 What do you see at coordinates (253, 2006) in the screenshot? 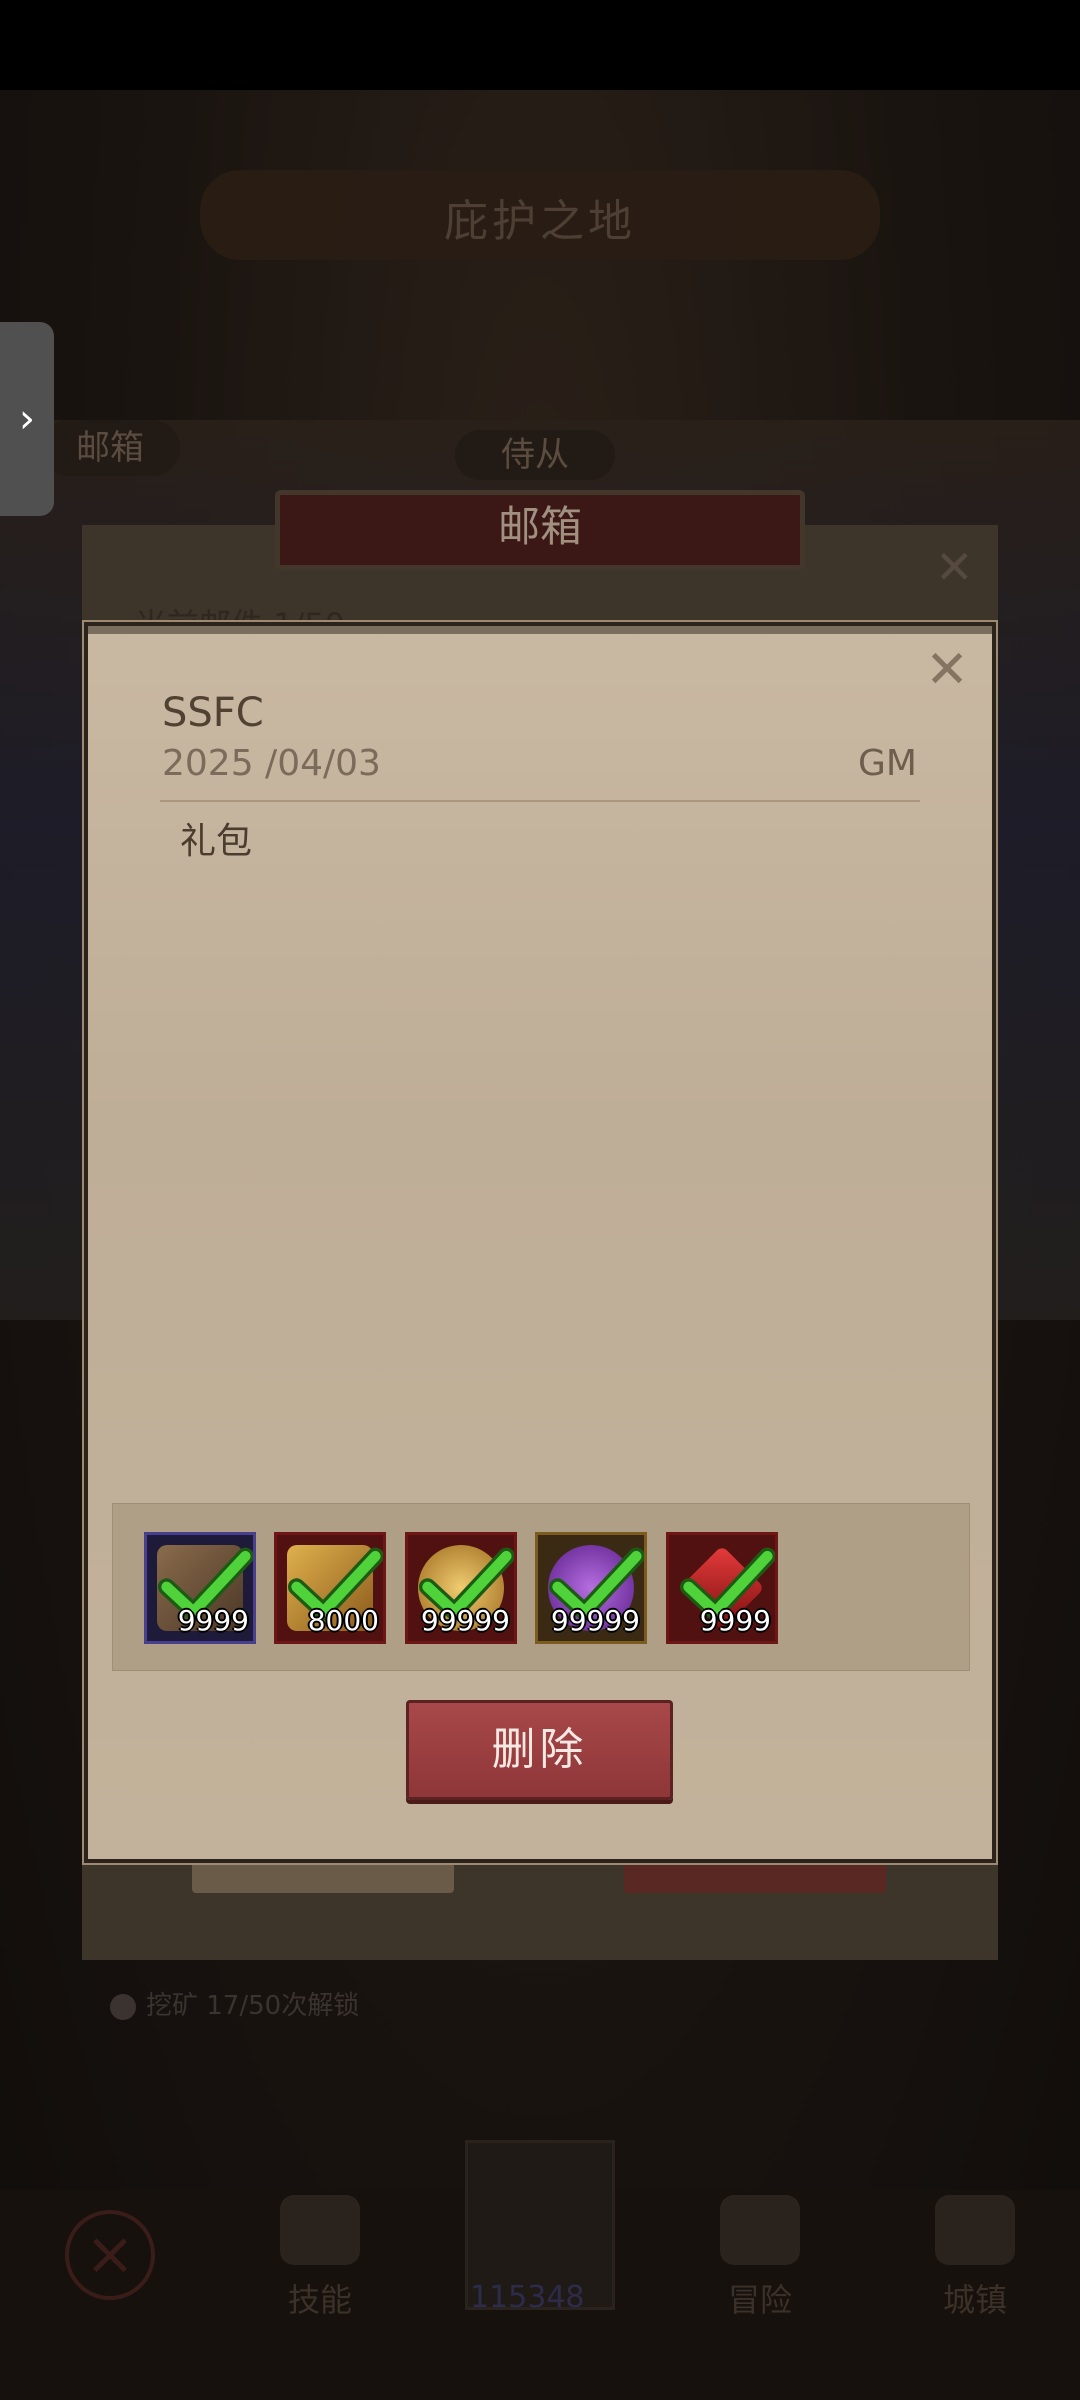
I see `unlock-hint-text: 挖矿 17/50次解锁` at bounding box center [253, 2006].